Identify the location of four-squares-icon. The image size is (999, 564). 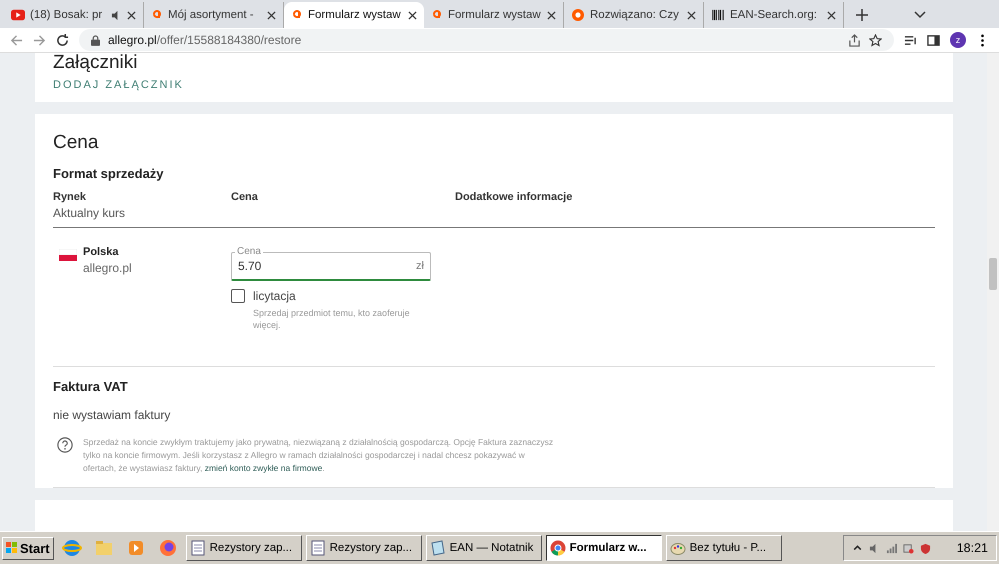
(12, 548).